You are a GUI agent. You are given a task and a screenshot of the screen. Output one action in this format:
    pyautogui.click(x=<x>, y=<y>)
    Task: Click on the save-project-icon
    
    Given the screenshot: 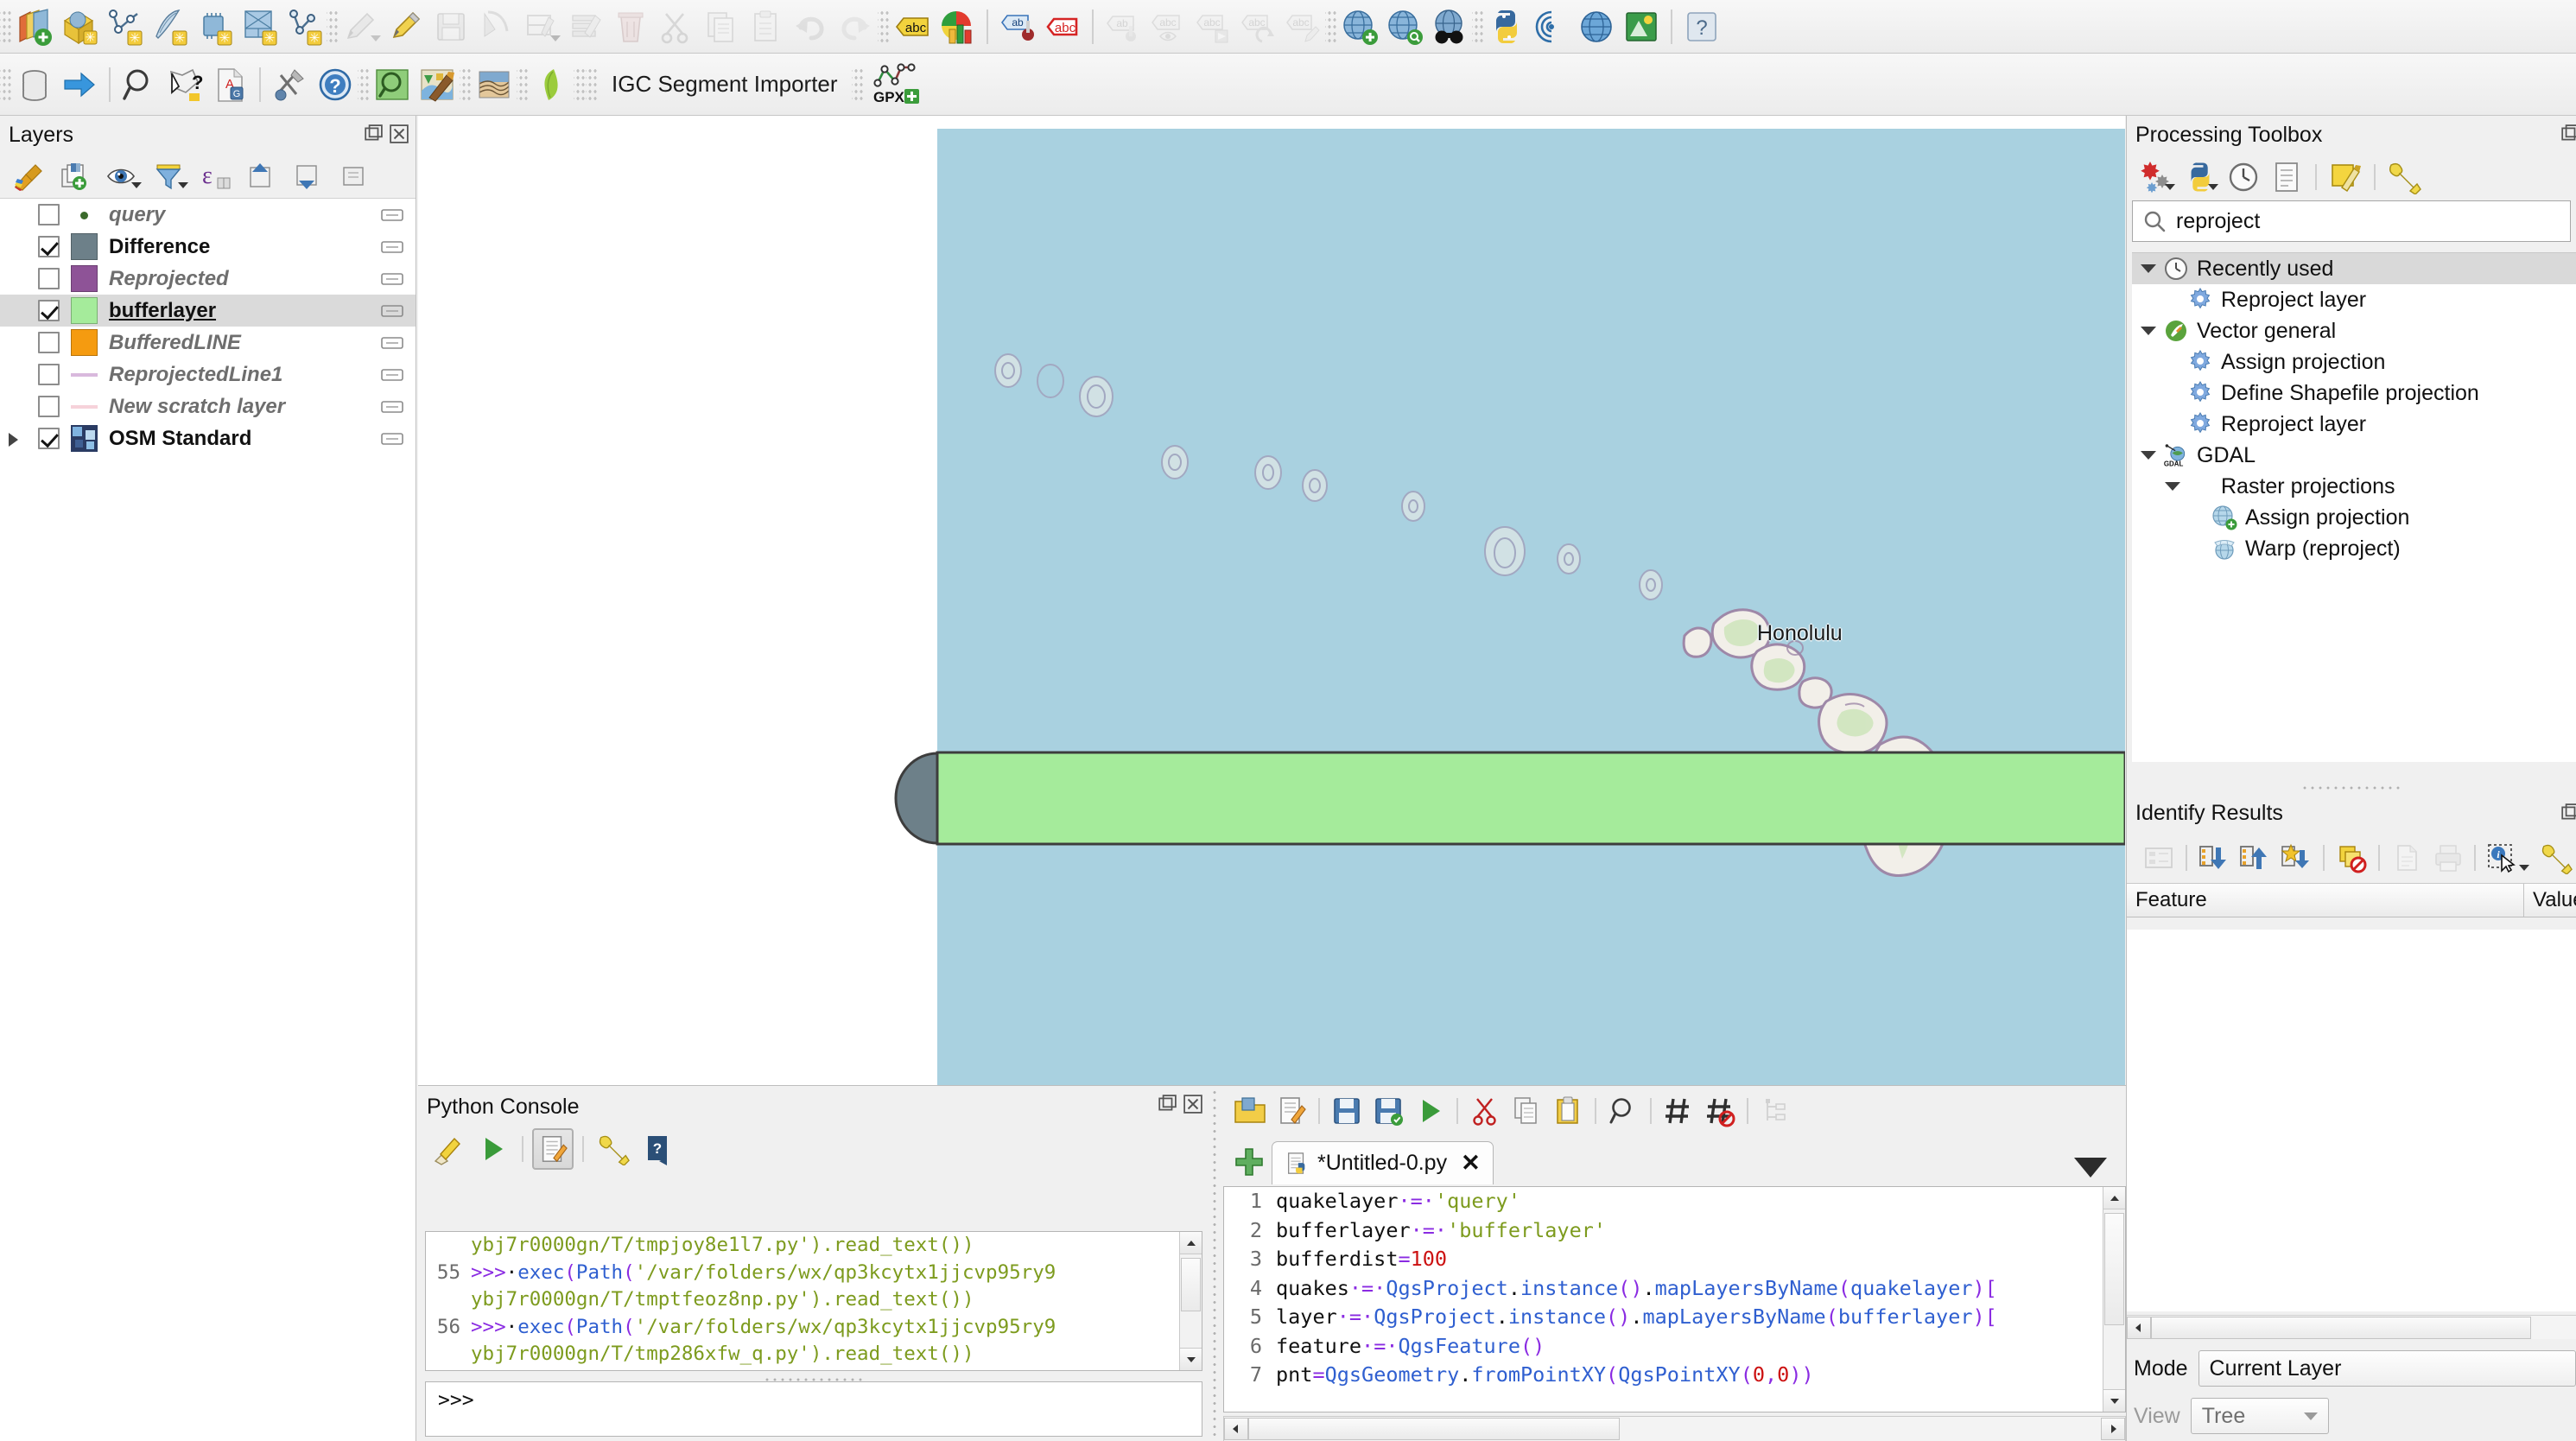 What is the action you would take?
    pyautogui.click(x=450, y=26)
    